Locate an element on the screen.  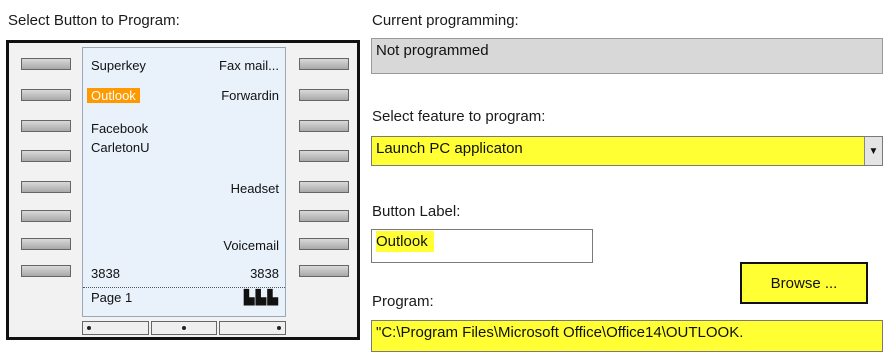
nav-middle-button is located at coordinates (184, 328).